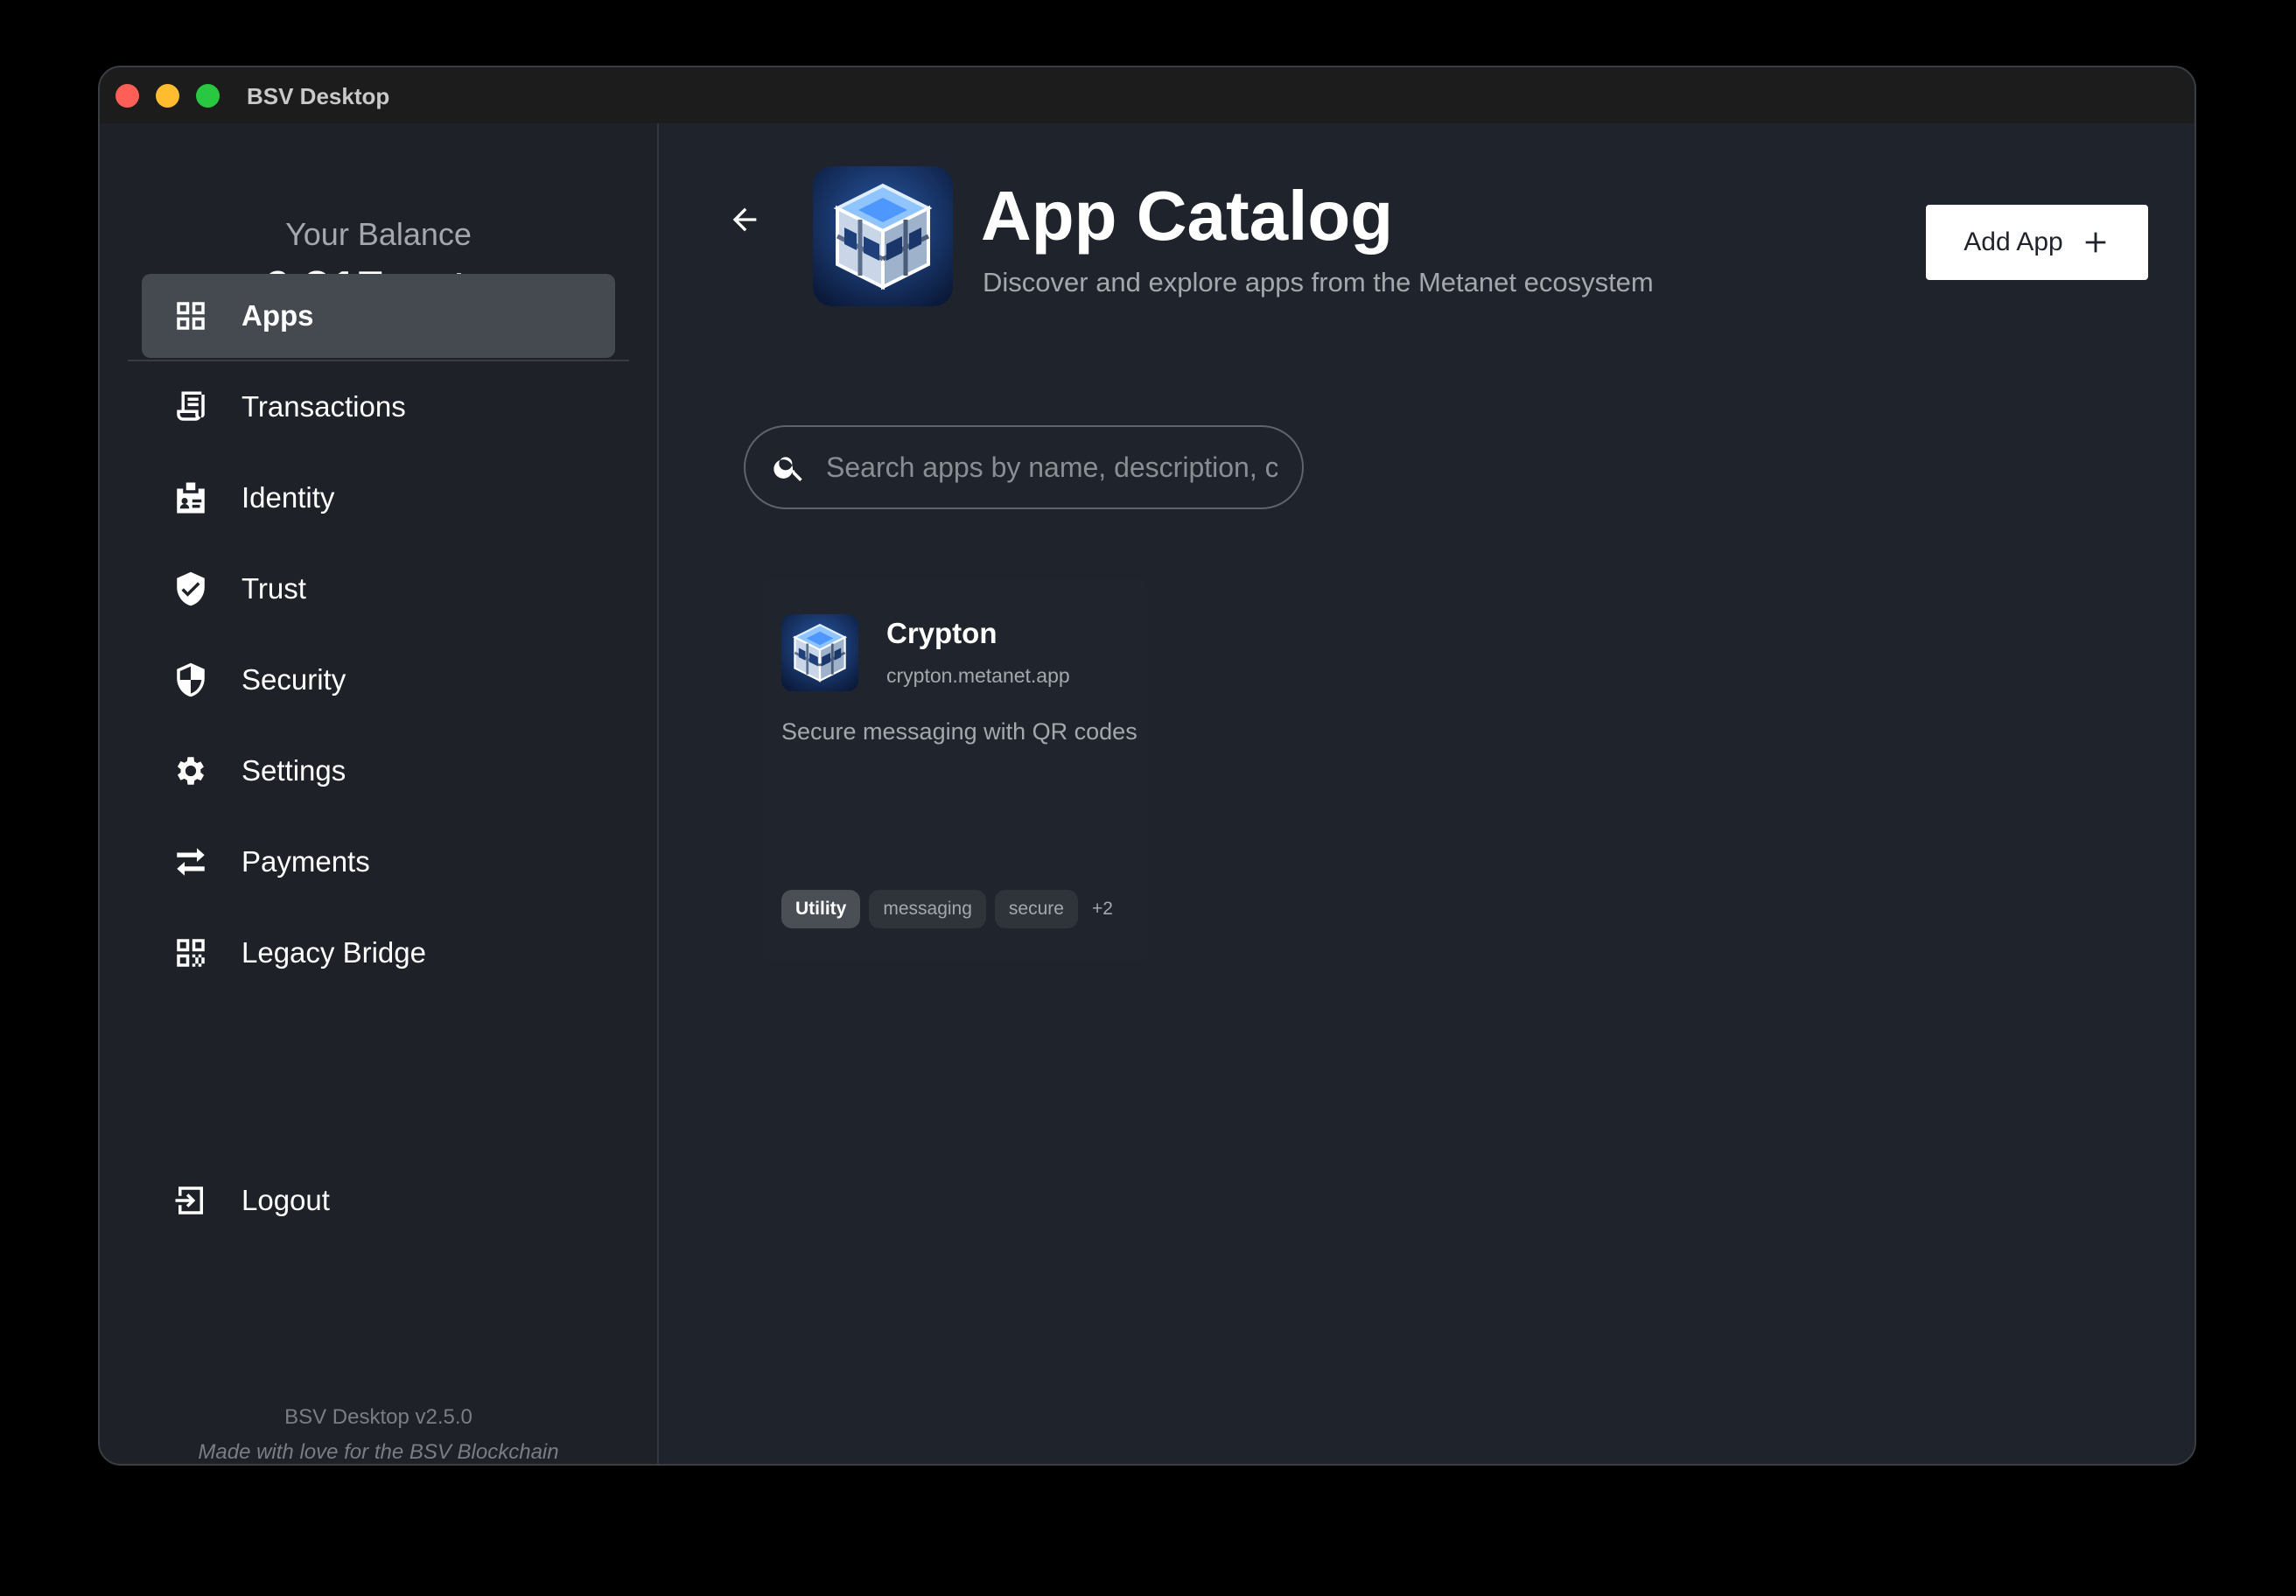  I want to click on sidebar-item-label: Apps, so click(278, 315).